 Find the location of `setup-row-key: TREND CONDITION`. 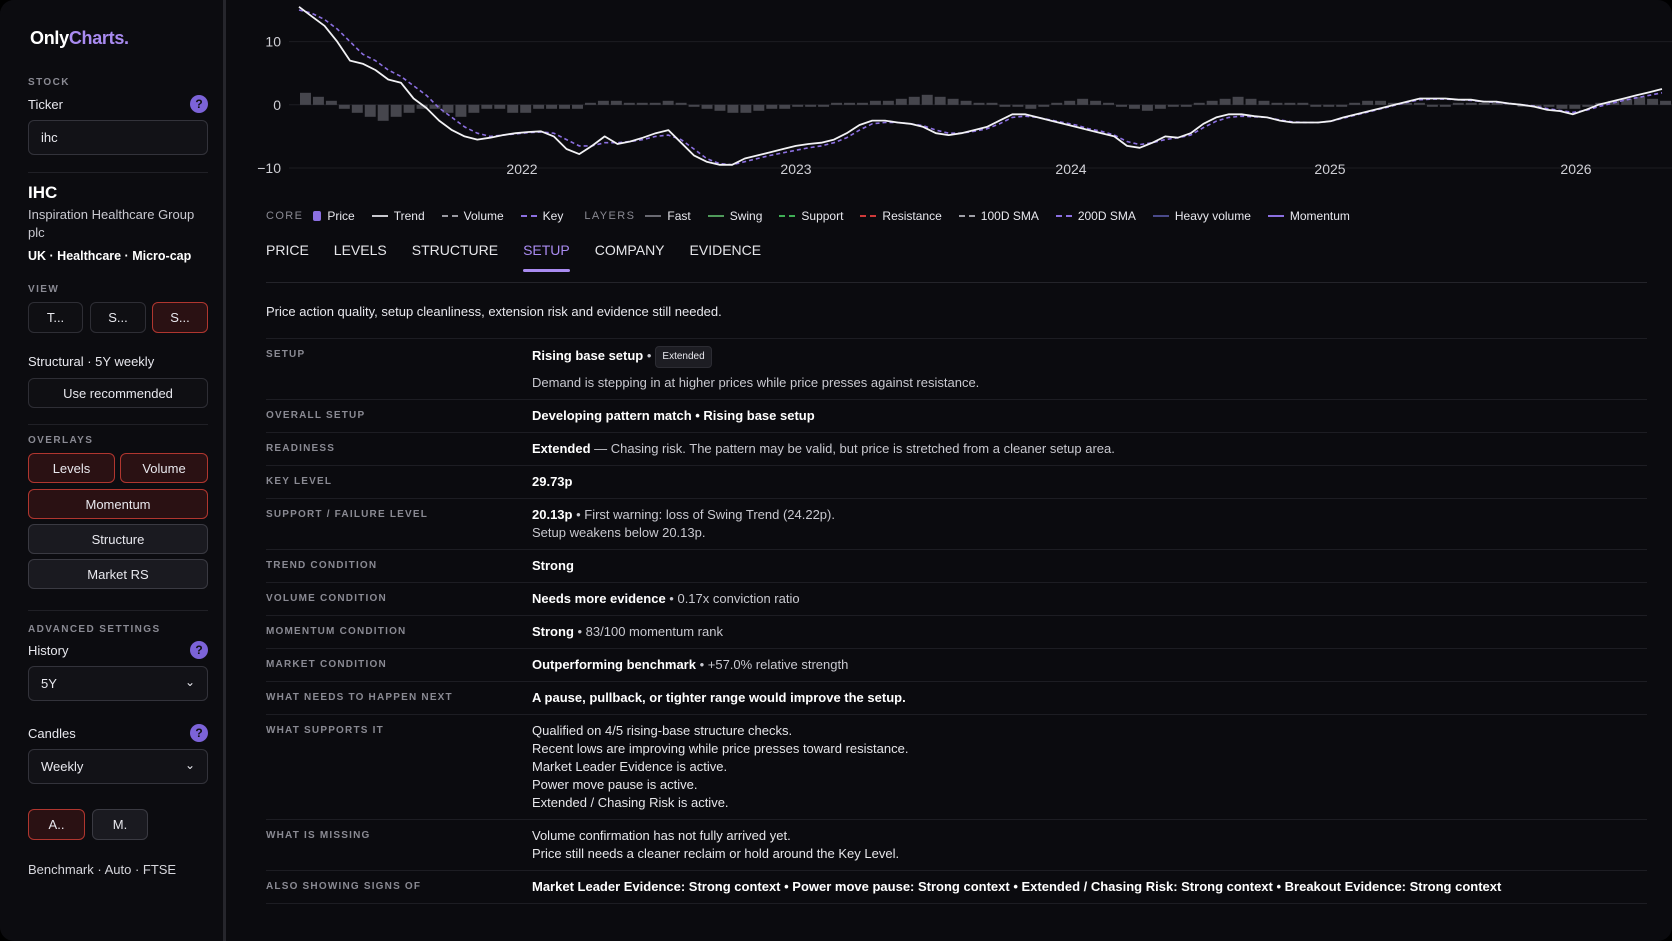

setup-row-key: TREND CONDITION is located at coordinates (322, 565).